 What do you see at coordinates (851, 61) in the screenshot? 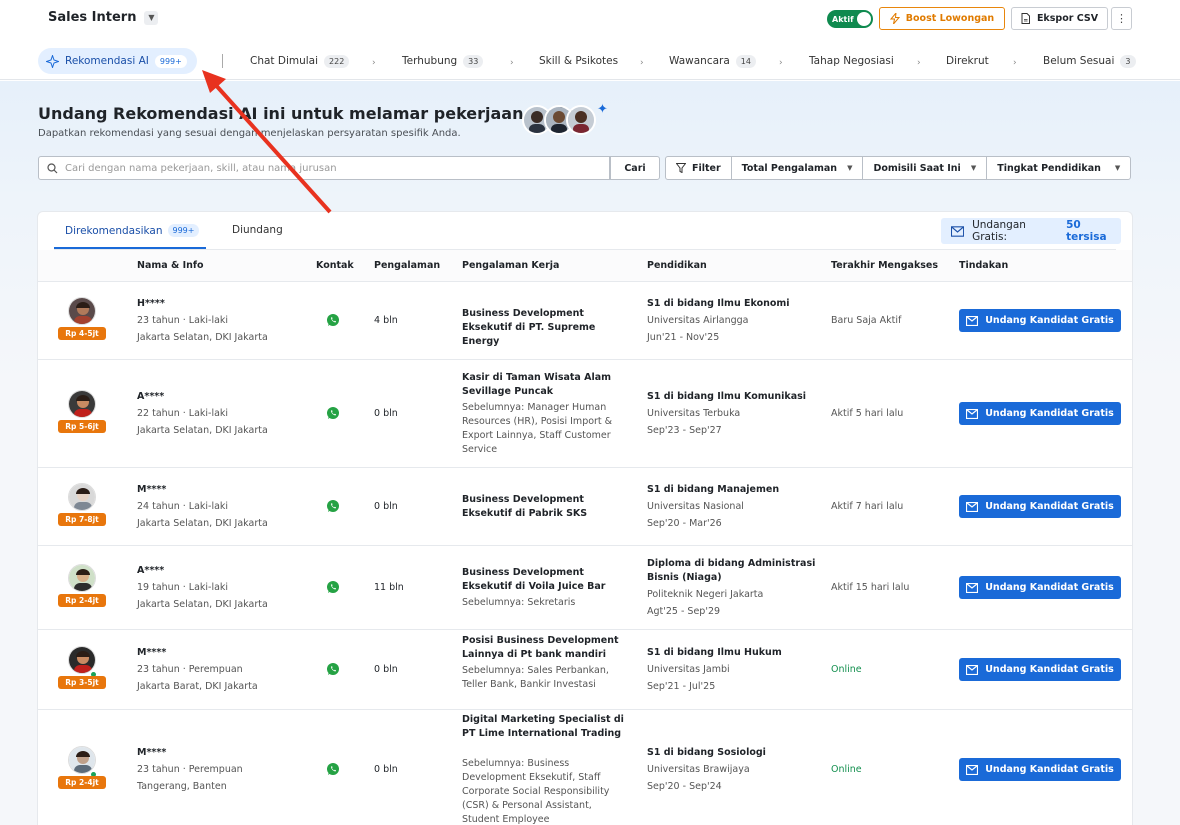
I see `tab-tahap-negosiasi: Tahap Negosiasi` at bounding box center [851, 61].